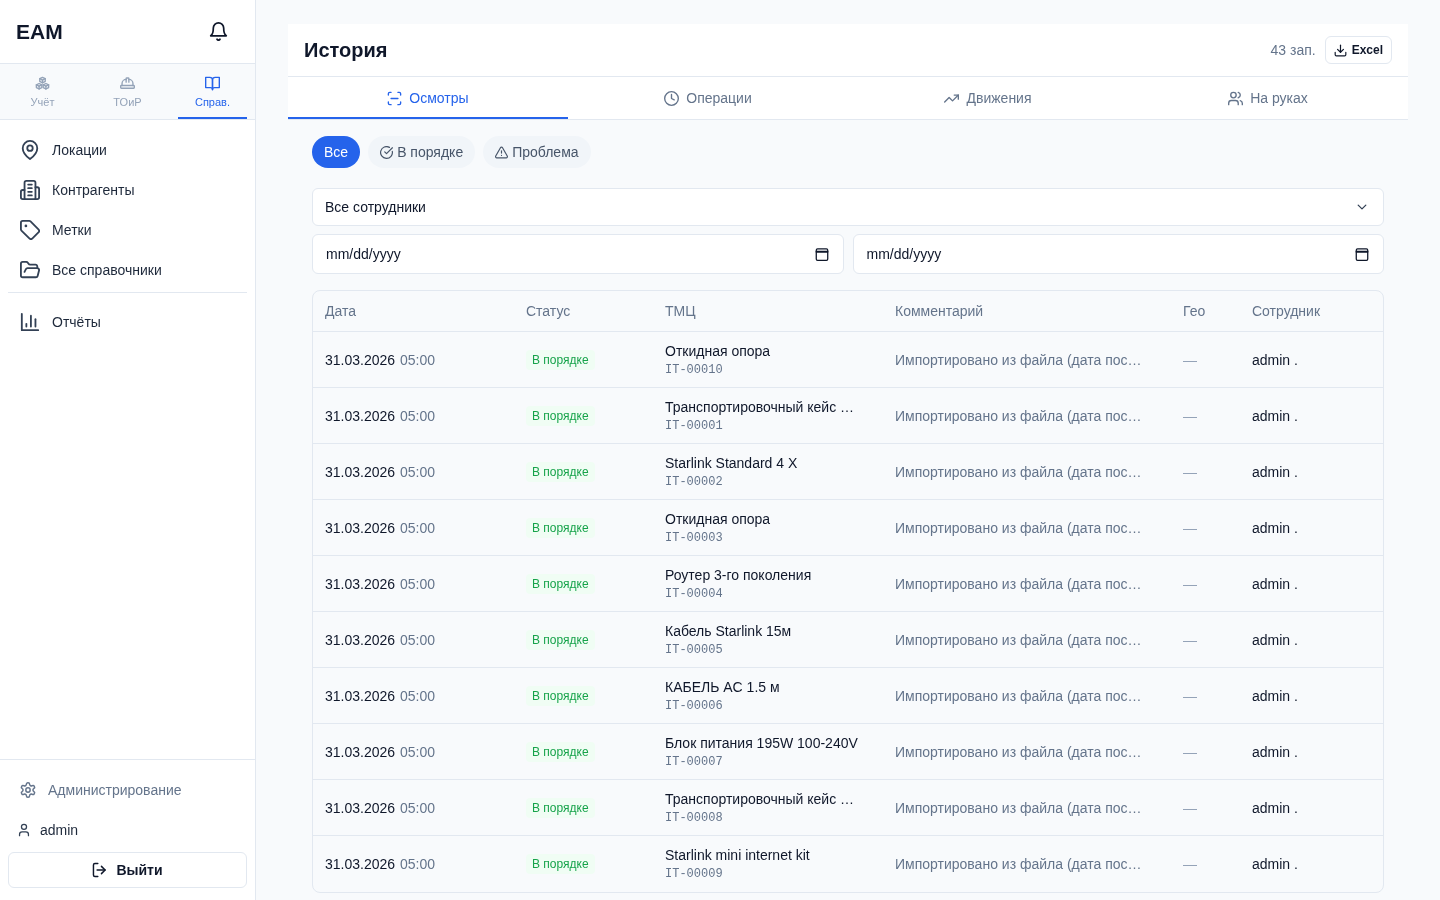 This screenshot has height=900, width=1440. What do you see at coordinates (100, 870) in the screenshot?
I see `logout-icon` at bounding box center [100, 870].